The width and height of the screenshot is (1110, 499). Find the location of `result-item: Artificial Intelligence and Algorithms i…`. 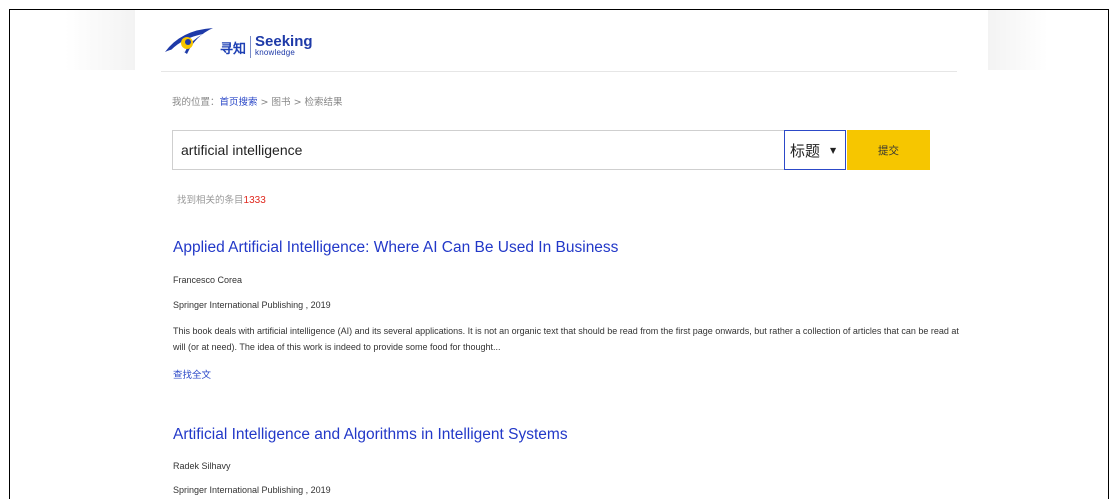

result-item: Artificial Intelligence and Algorithms i… is located at coordinates (568, 460).